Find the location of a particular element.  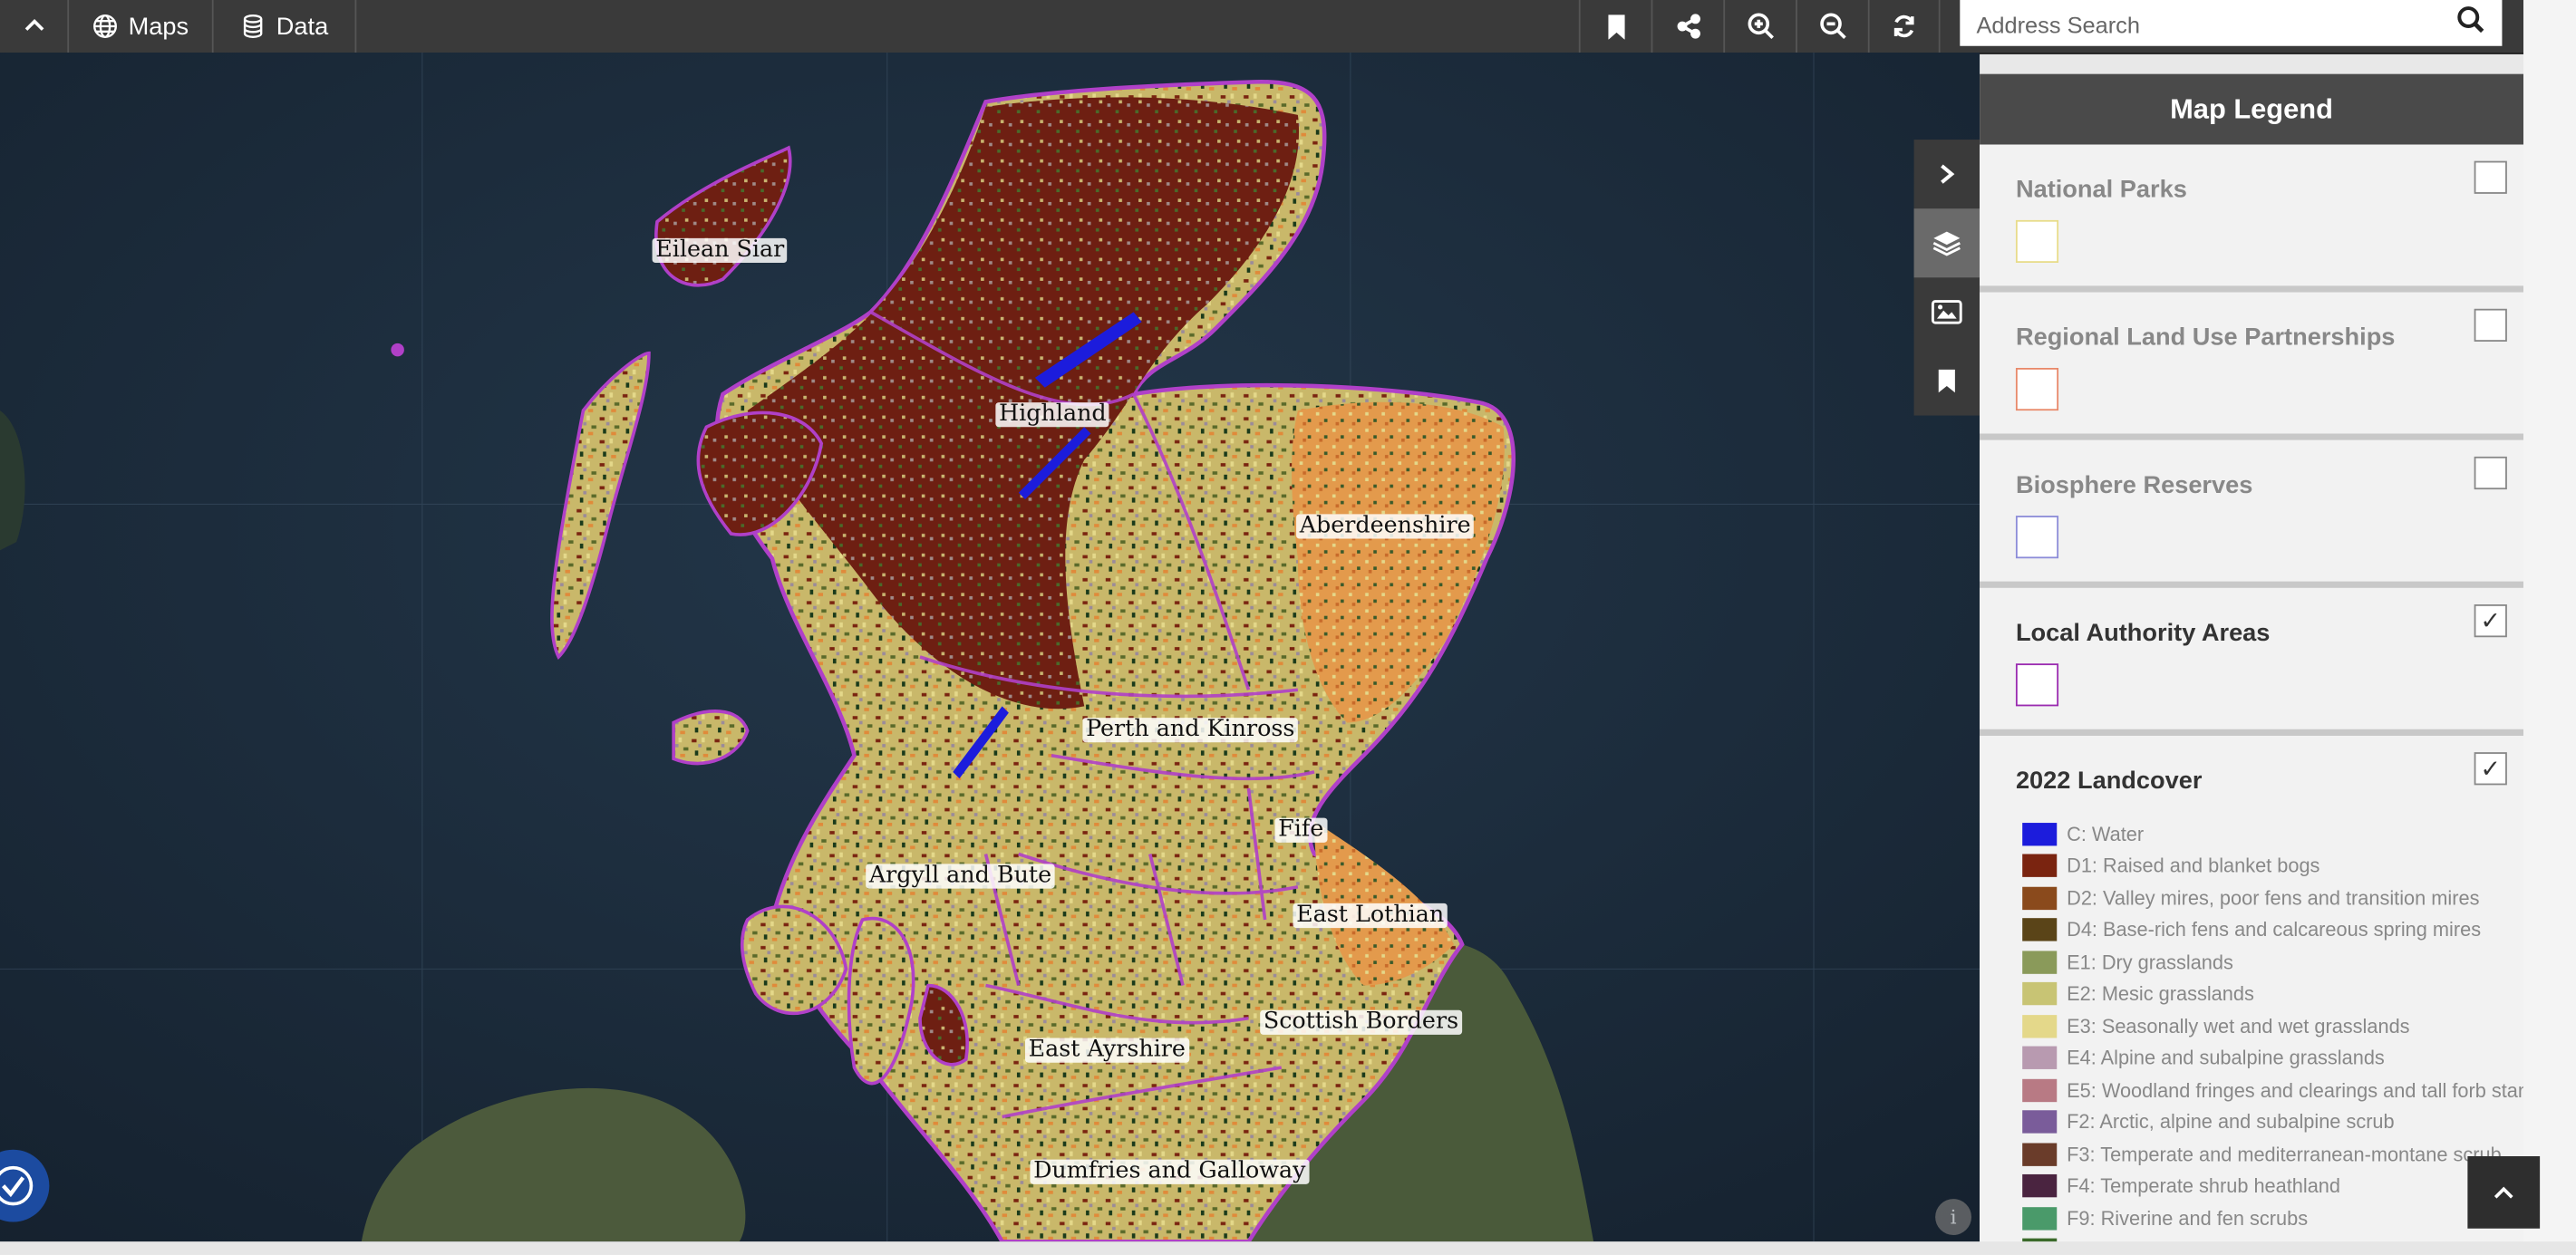

data-menu-label: Data is located at coordinates (302, 26).